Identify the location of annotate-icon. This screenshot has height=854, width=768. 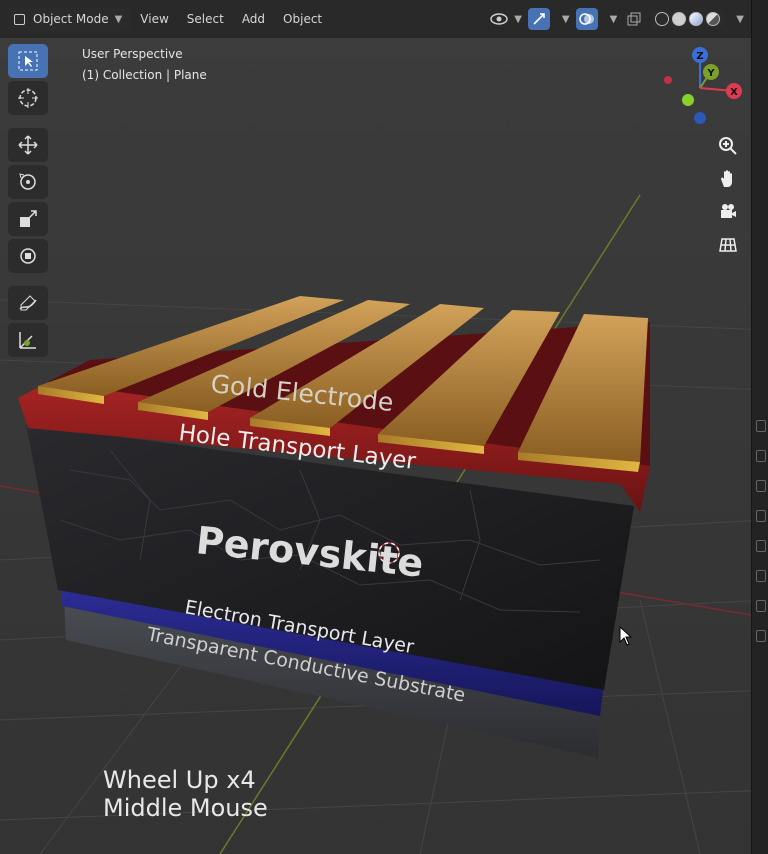
(28, 303).